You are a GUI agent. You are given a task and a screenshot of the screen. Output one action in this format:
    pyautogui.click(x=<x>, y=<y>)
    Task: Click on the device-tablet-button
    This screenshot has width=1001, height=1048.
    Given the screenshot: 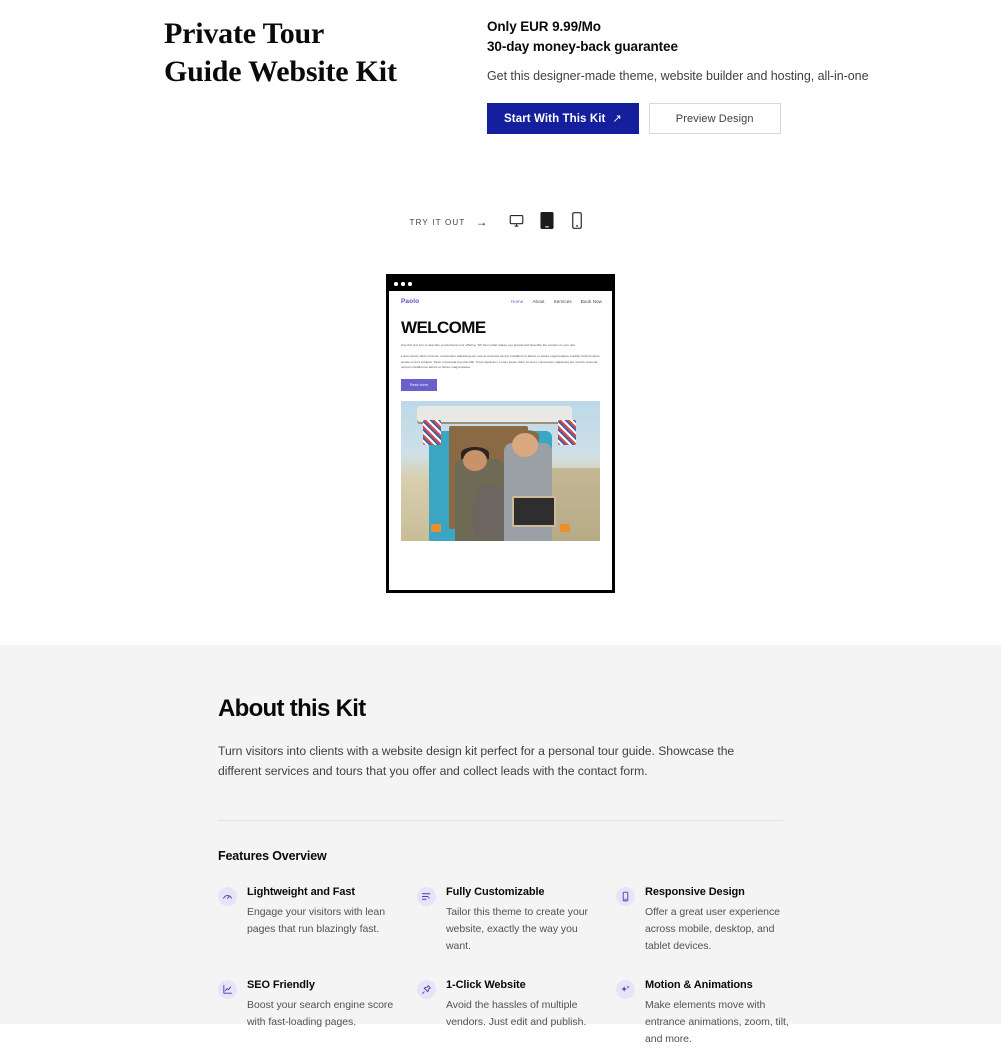 What is the action you would take?
    pyautogui.click(x=547, y=222)
    